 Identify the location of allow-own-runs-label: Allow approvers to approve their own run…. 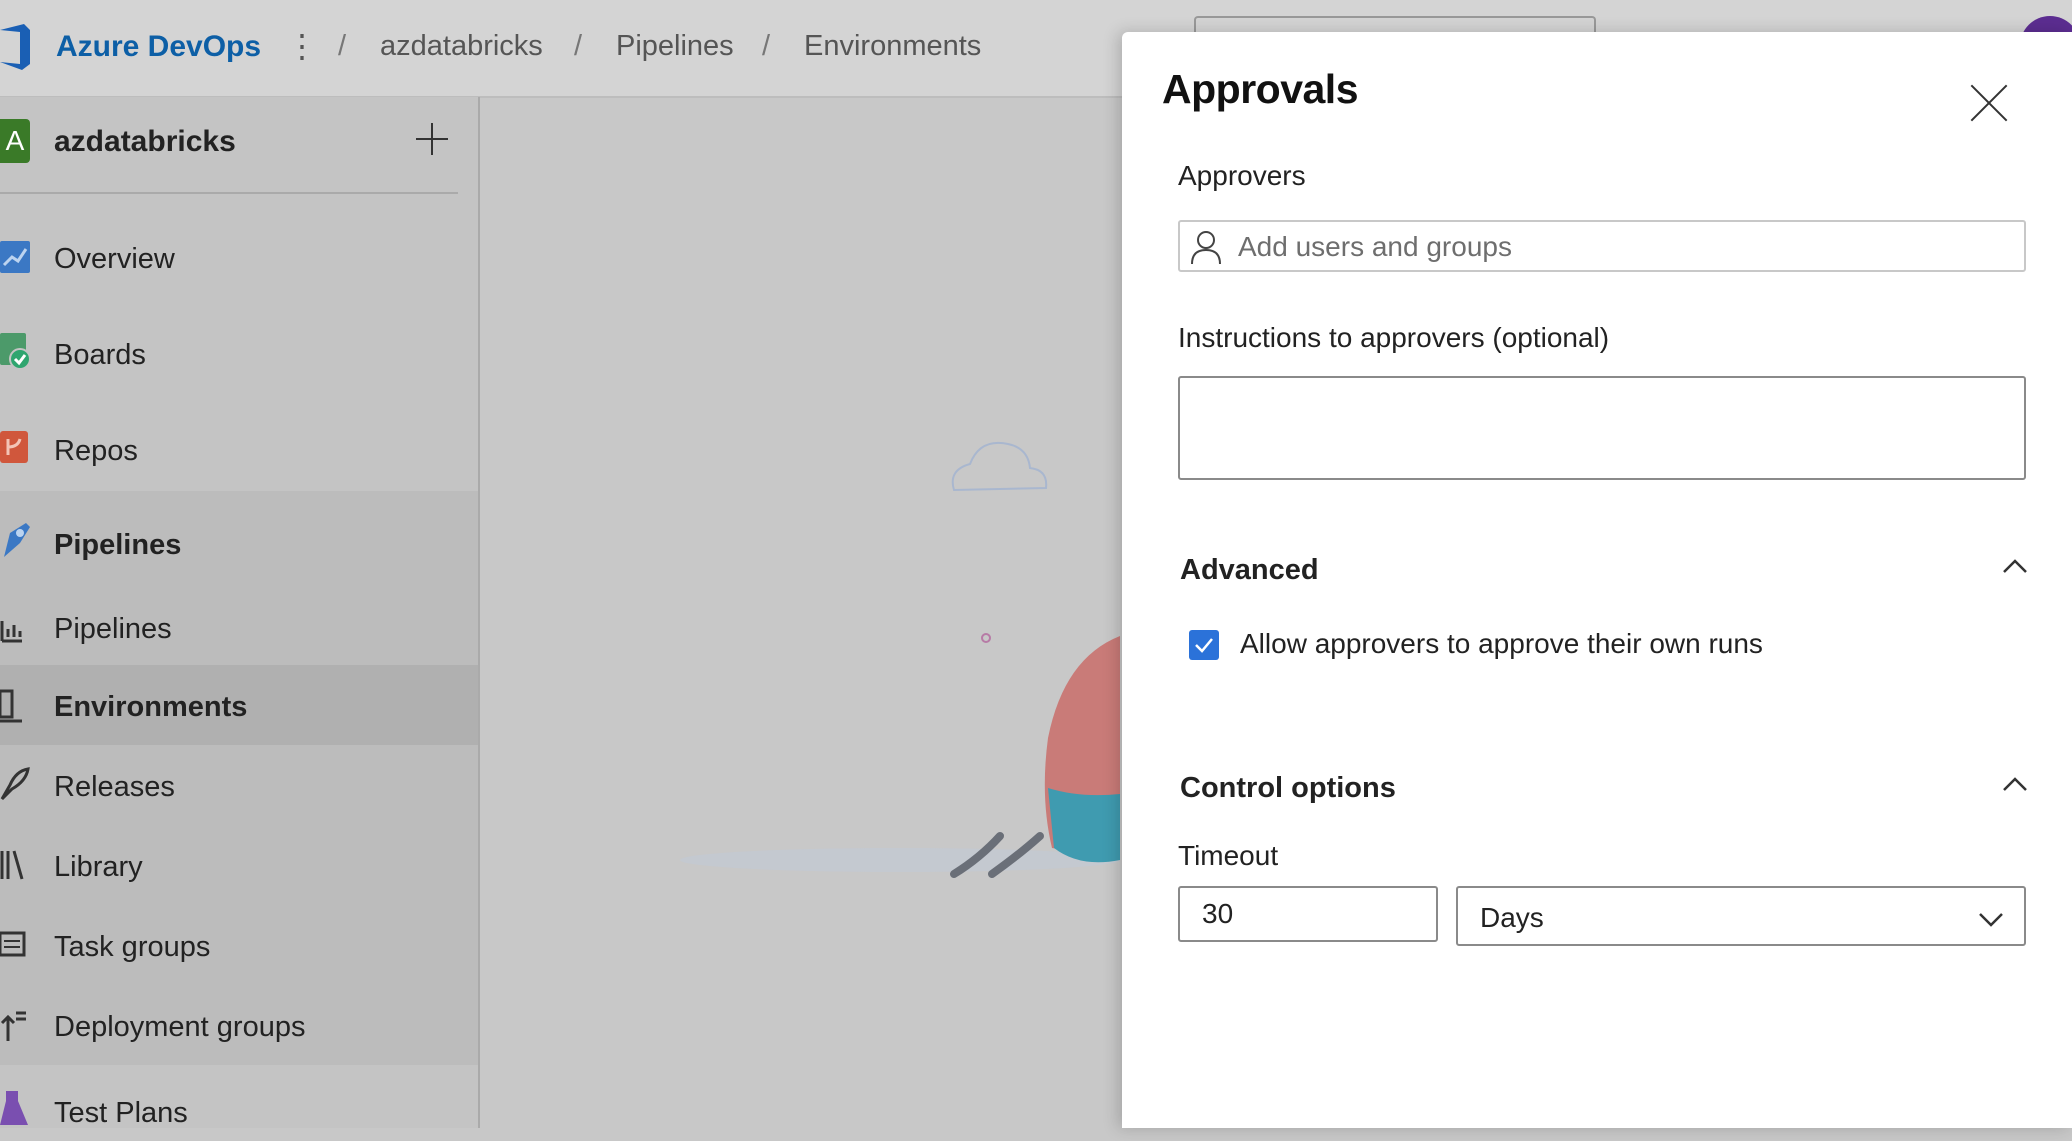
(1501, 644).